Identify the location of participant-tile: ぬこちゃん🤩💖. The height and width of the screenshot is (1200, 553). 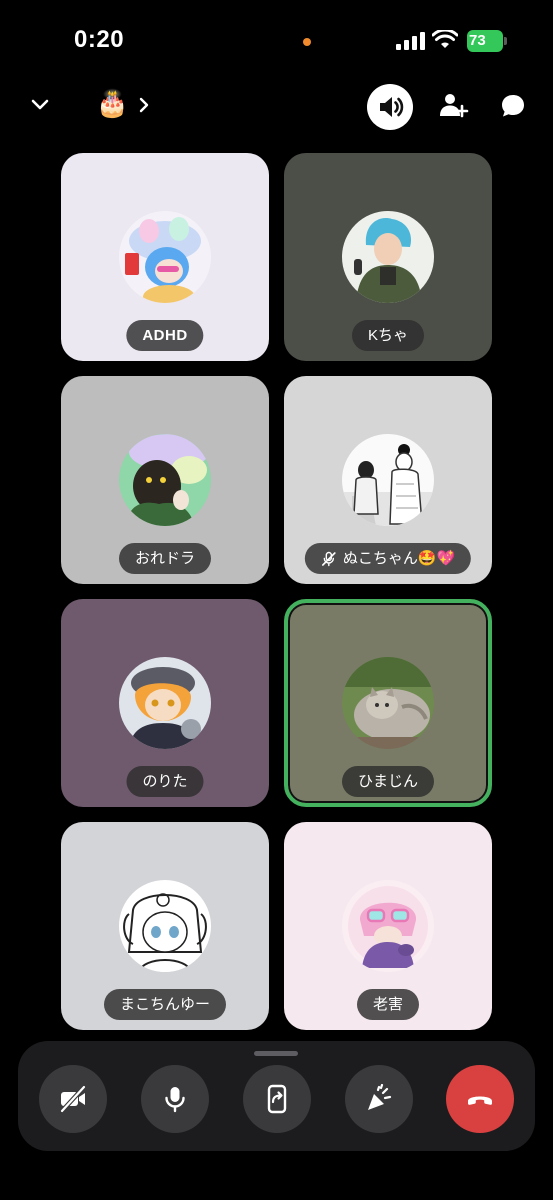
(388, 480).